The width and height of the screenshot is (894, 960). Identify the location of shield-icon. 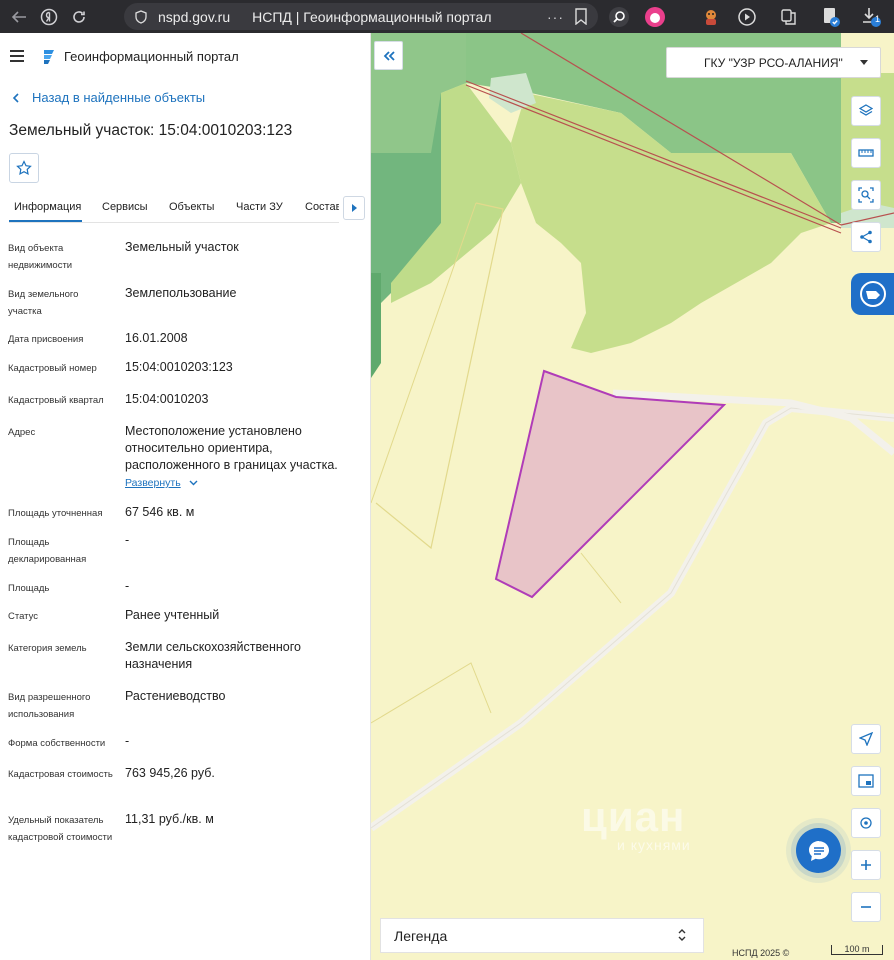
(141, 16).